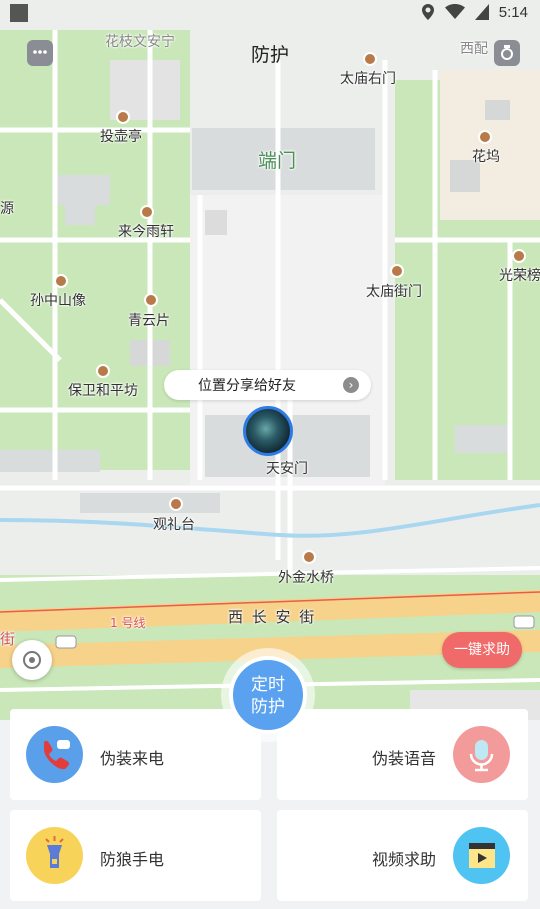 Image resolution: width=540 pixels, height=909 pixels. I want to click on map-label: 天安门, so click(287, 469).